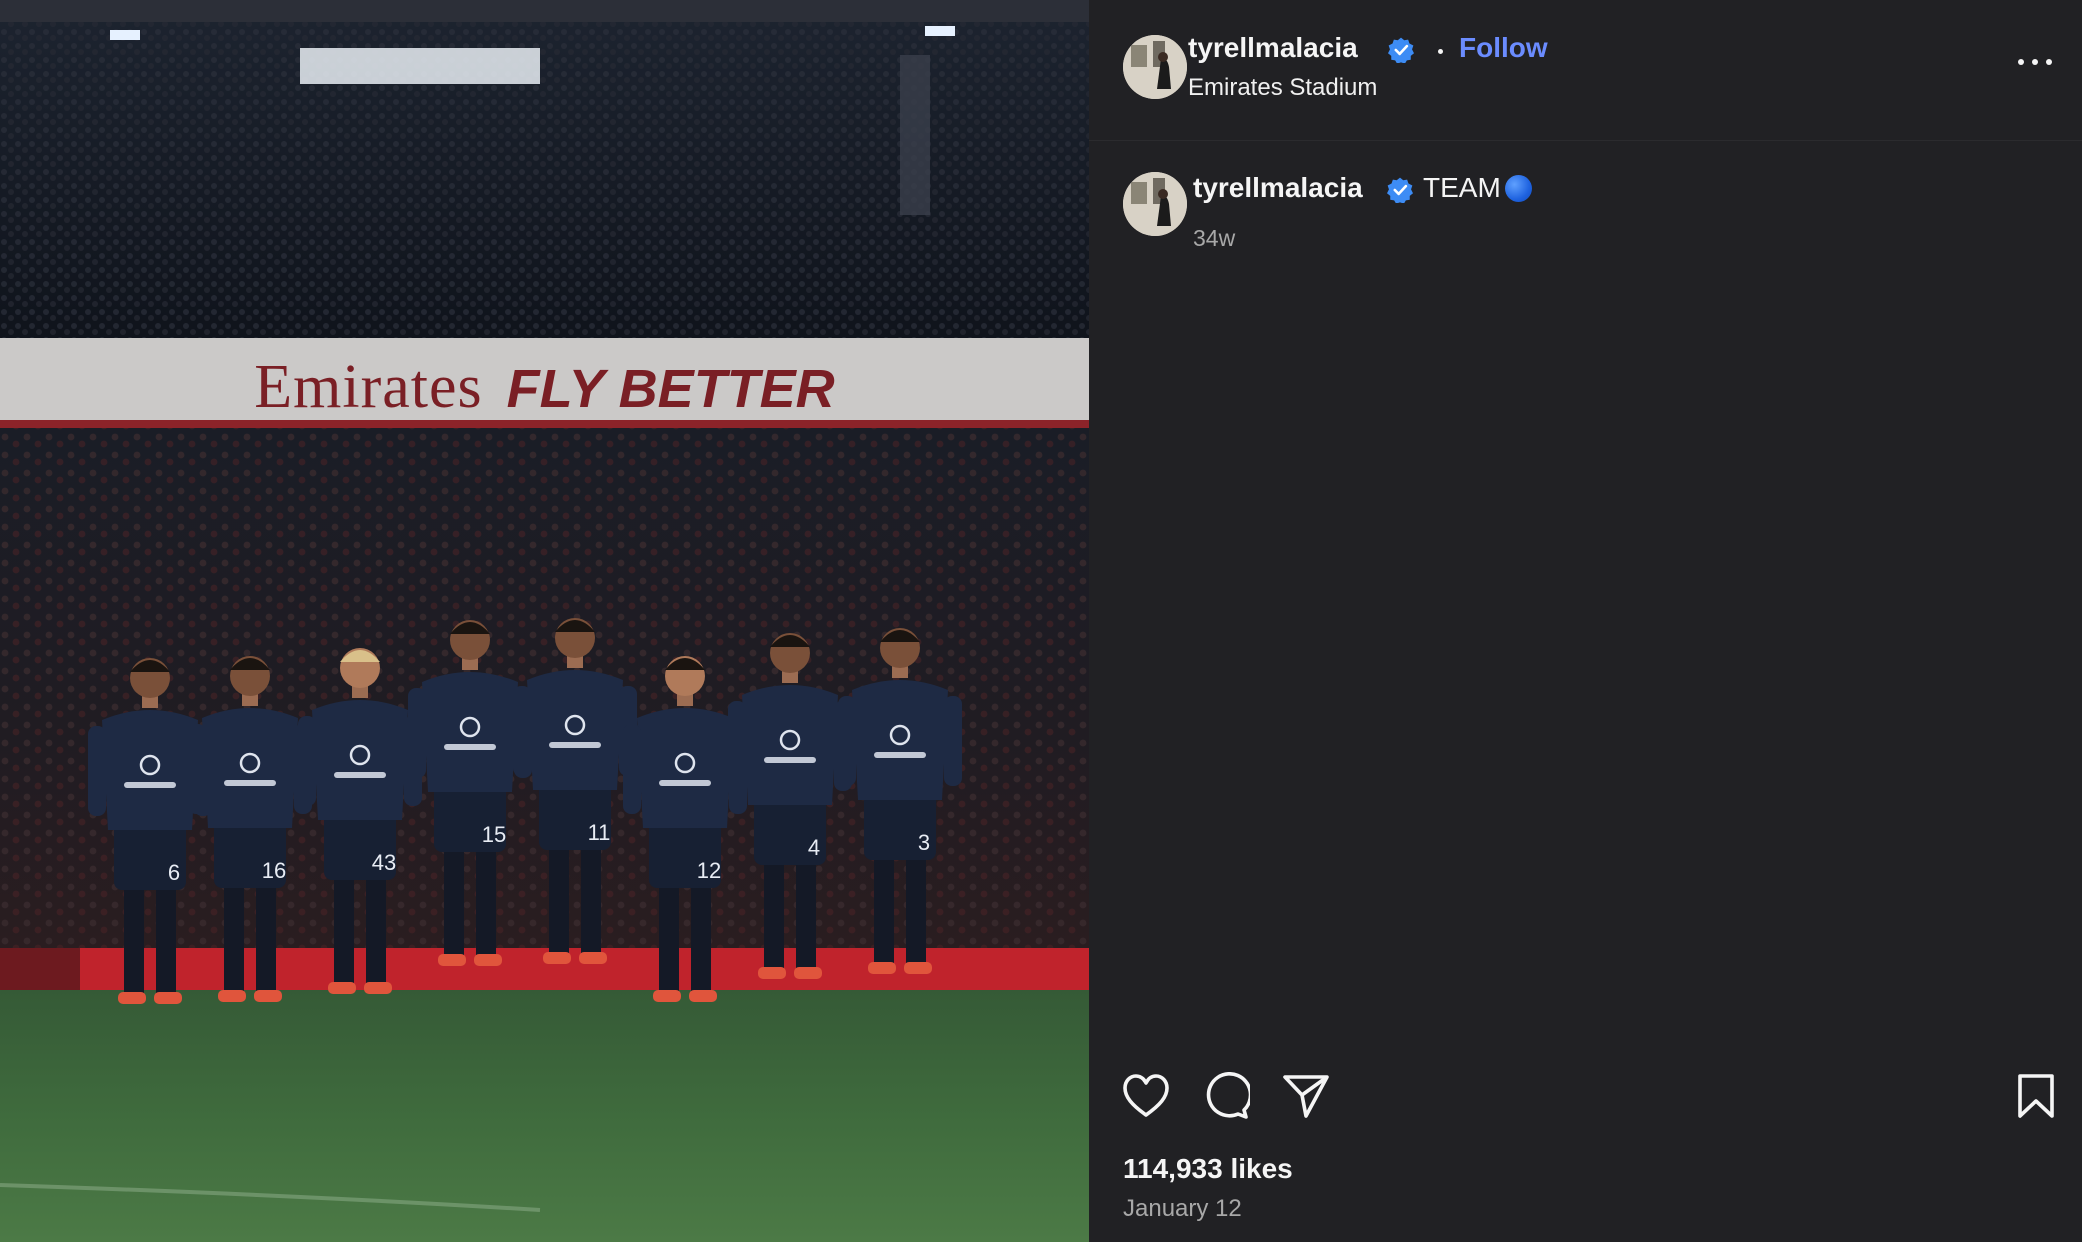 The image size is (2082, 1242). I want to click on ad-board-text: Emirates FLY BETTER, so click(544, 387).